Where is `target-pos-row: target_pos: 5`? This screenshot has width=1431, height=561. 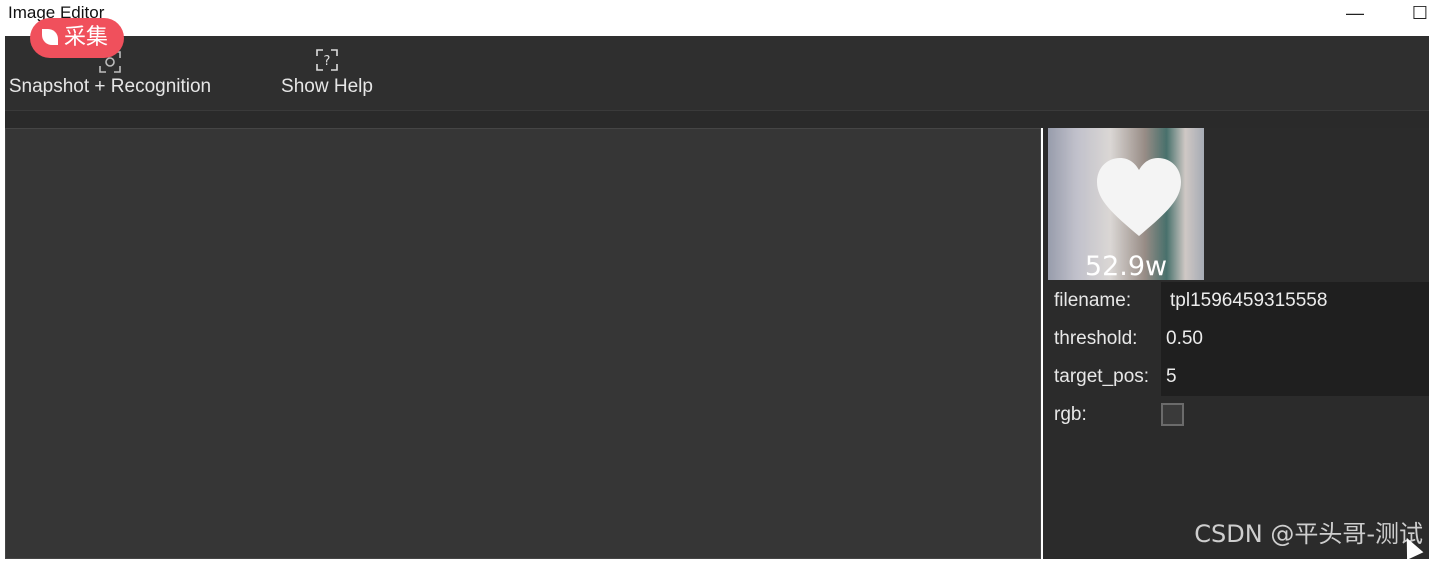
target-pos-row: target_pos: 5 is located at coordinates (1238, 377).